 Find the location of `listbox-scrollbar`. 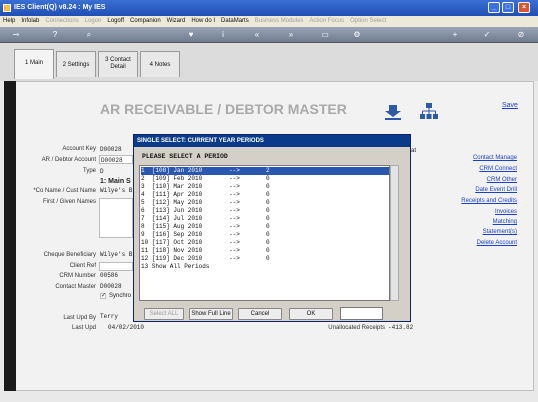

listbox-scrollbar is located at coordinates (394, 233).